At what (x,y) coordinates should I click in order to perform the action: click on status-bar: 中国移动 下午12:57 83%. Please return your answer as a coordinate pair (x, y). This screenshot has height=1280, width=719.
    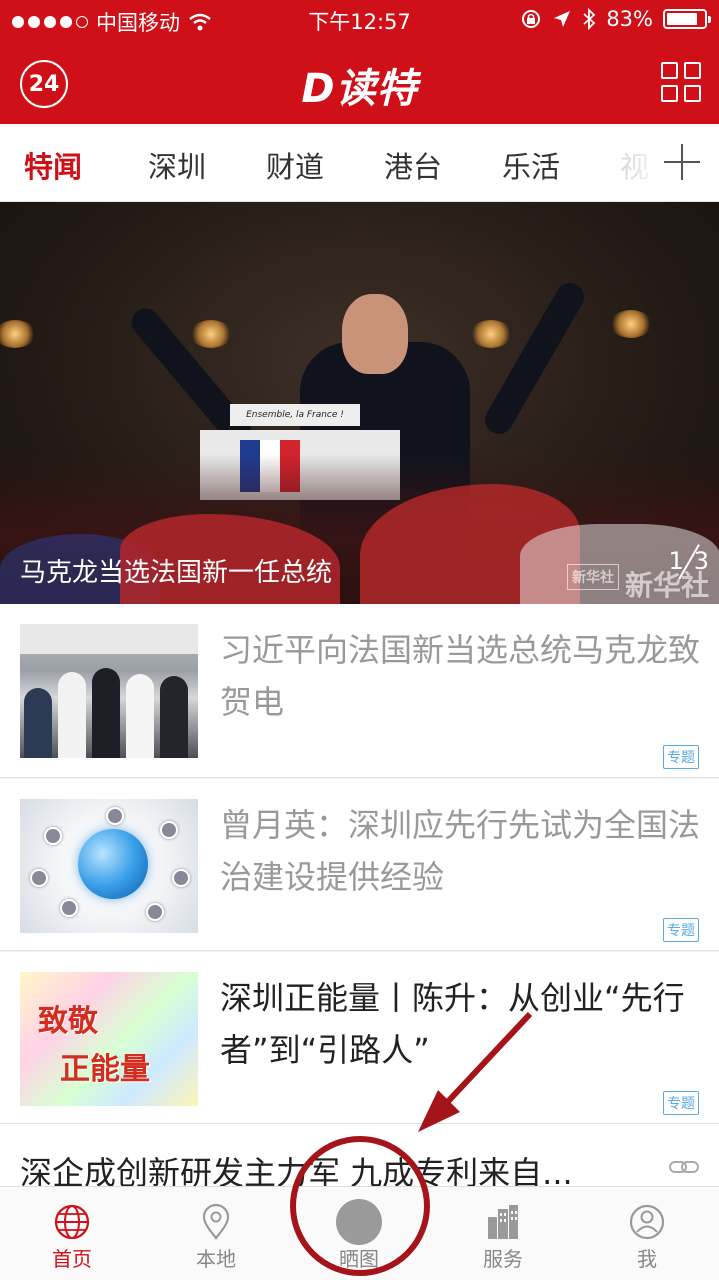
    Looking at the image, I should click on (359, 20).